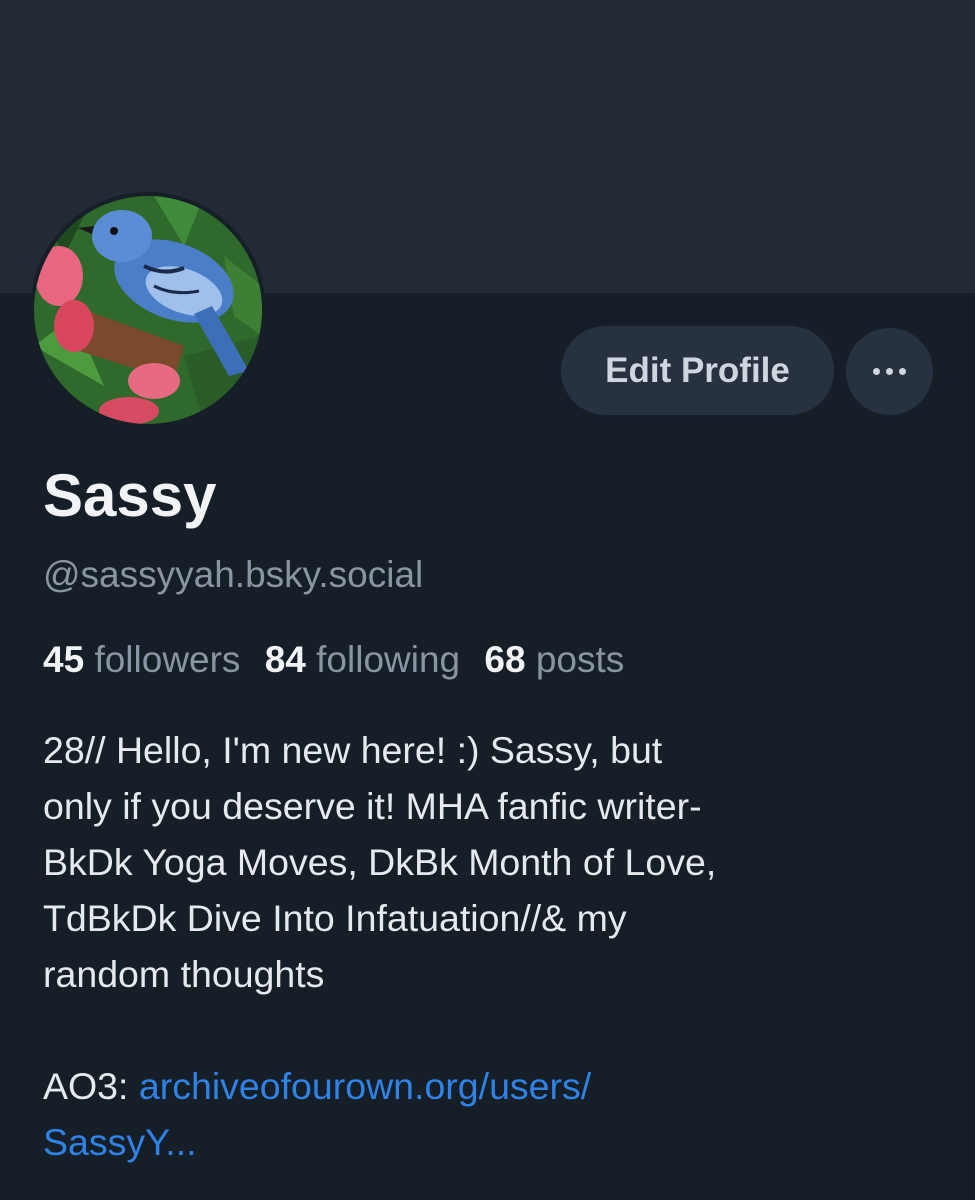 The width and height of the screenshot is (975, 1200). I want to click on profile-stats: 45 followers 84 following 68 posts, so click(340, 660).